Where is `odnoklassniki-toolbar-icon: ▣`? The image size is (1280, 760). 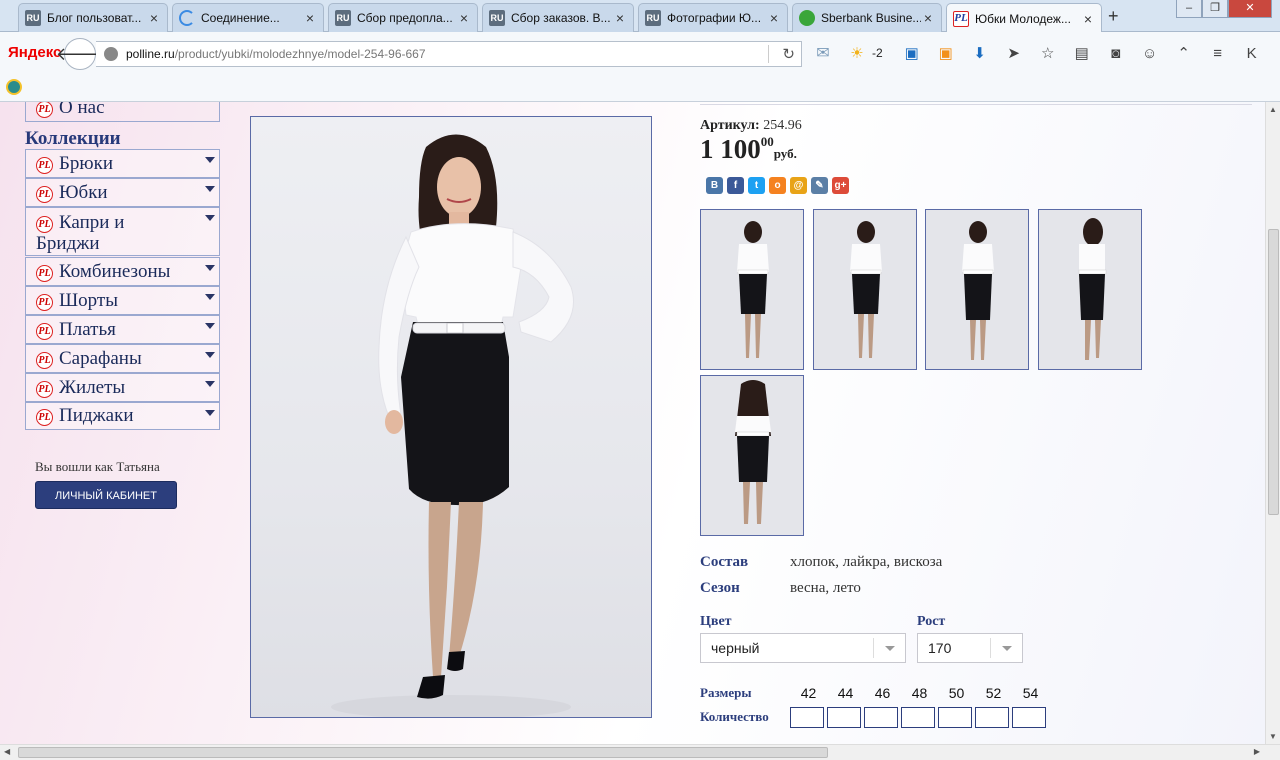 odnoklassniki-toolbar-icon: ▣ is located at coordinates (946, 53).